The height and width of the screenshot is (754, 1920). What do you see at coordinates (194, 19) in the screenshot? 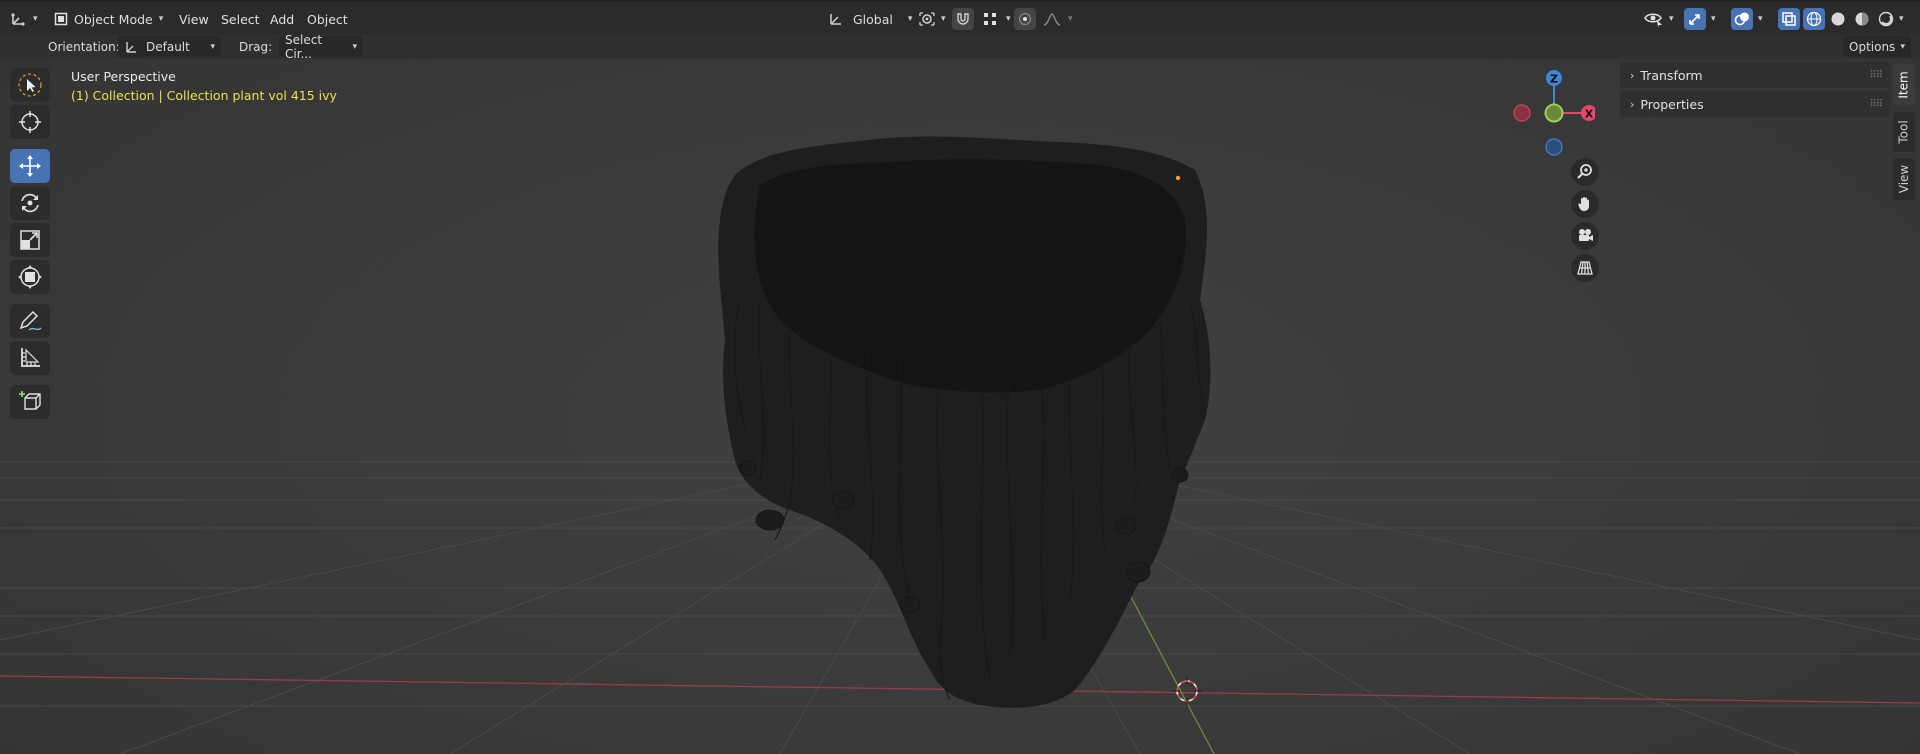
I see `menu-view: View` at bounding box center [194, 19].